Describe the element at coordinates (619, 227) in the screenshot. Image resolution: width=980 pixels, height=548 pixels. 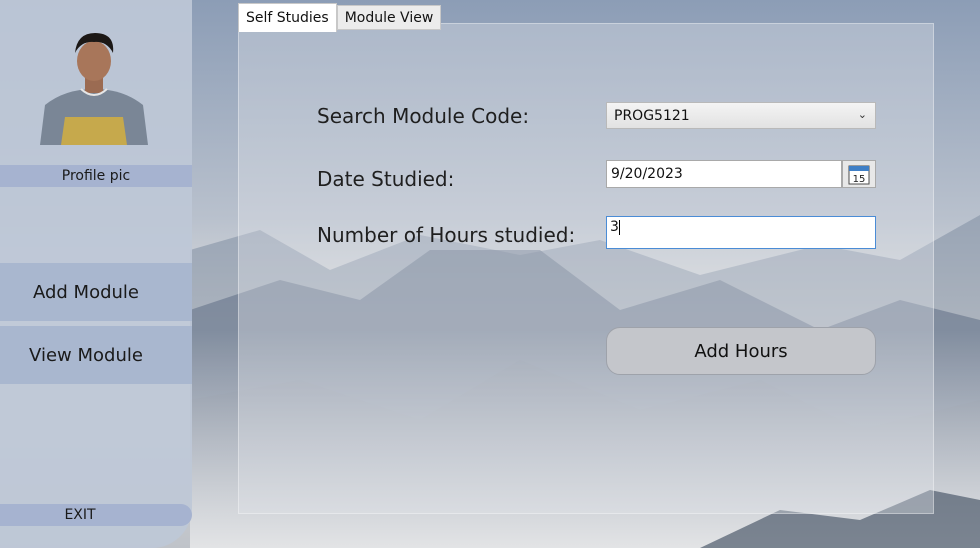
I see `text-caret` at that location.